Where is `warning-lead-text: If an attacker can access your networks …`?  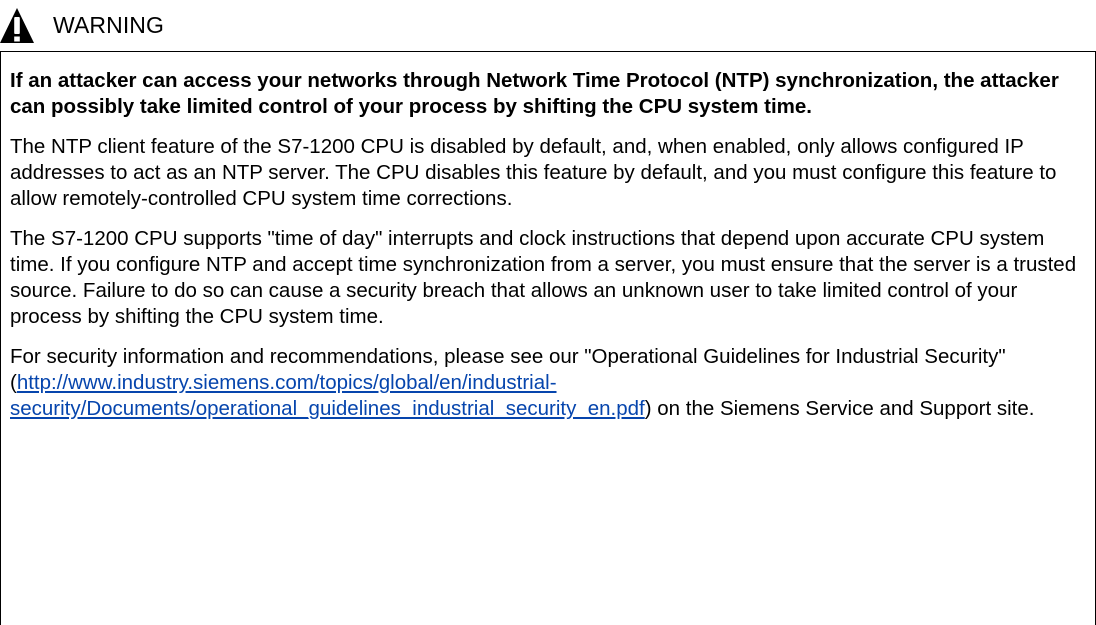
warning-lead-text: If an attacker can access your networks … is located at coordinates (534, 93).